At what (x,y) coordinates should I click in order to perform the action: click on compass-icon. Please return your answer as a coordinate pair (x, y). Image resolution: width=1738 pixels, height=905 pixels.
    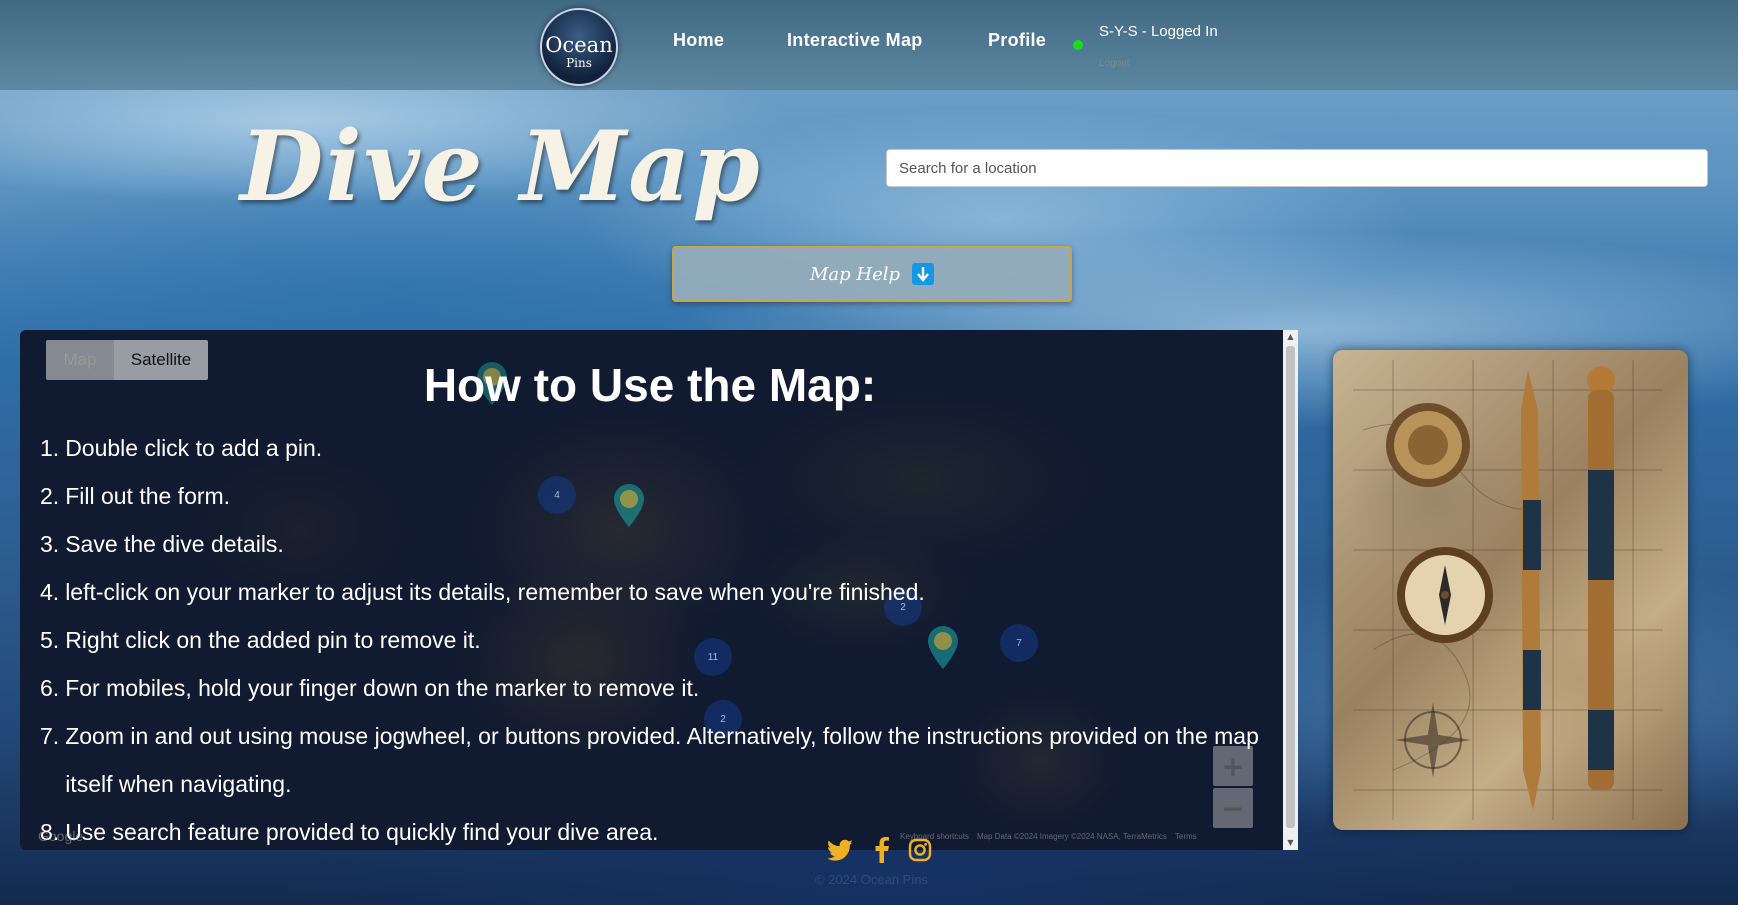
    Looking at the image, I should click on (1428, 445).